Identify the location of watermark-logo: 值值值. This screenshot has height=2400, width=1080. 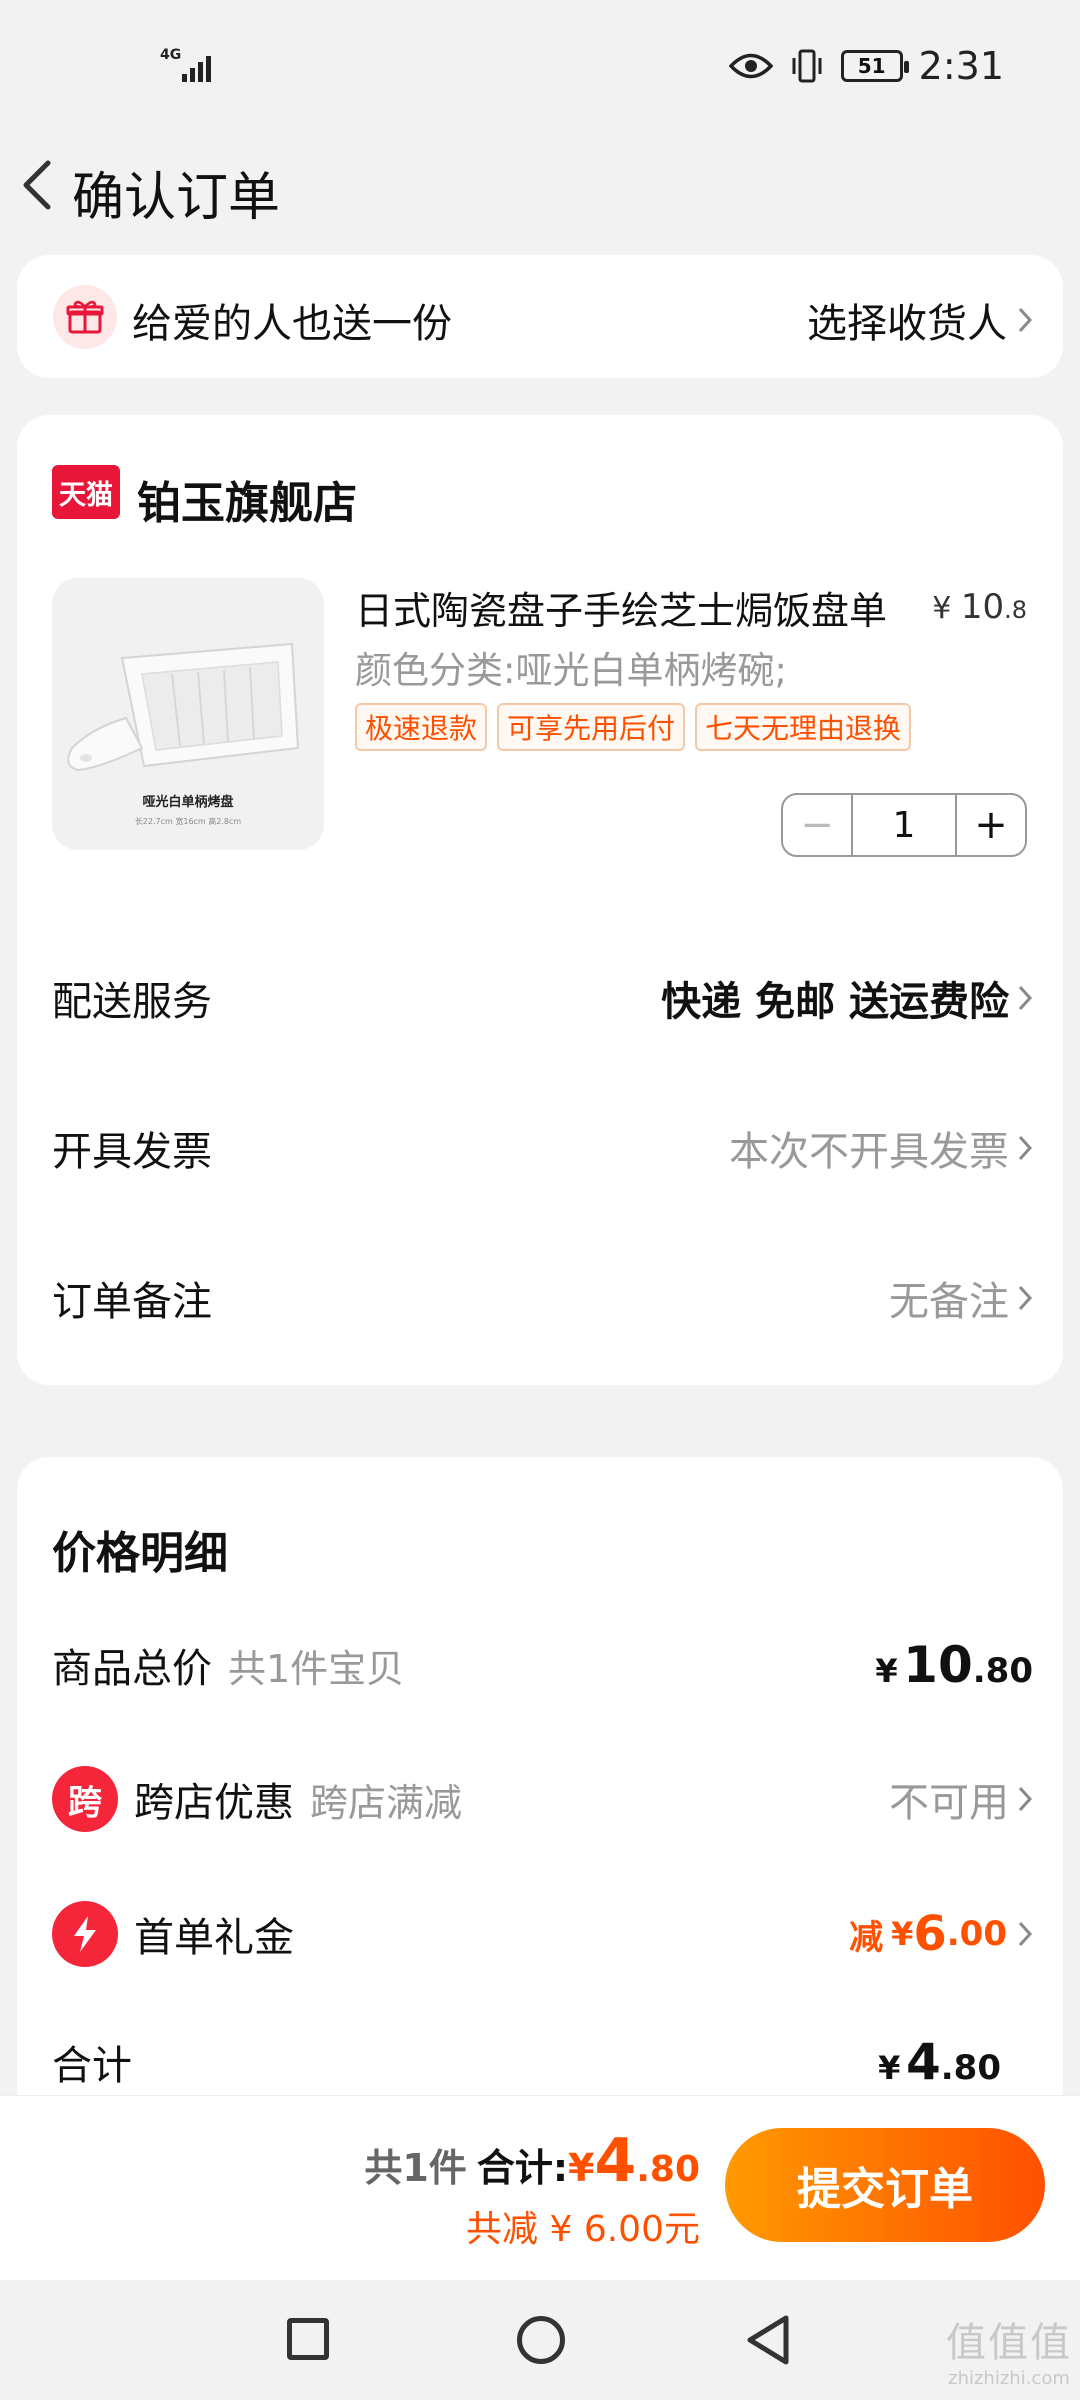
(1009, 2343).